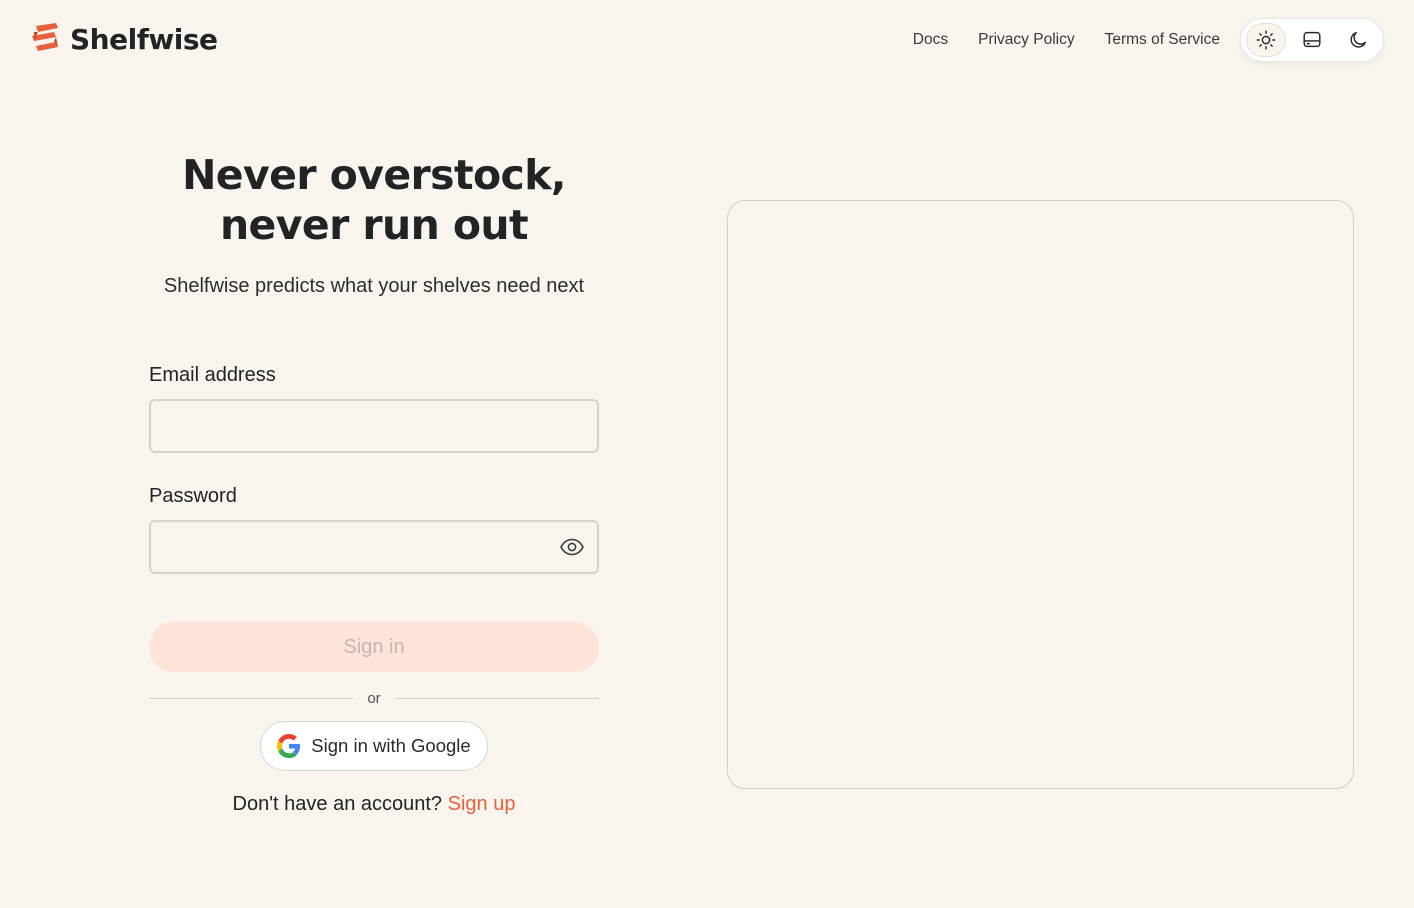 The width and height of the screenshot is (1414, 908). I want to click on dark-theme-button, so click(1358, 40).